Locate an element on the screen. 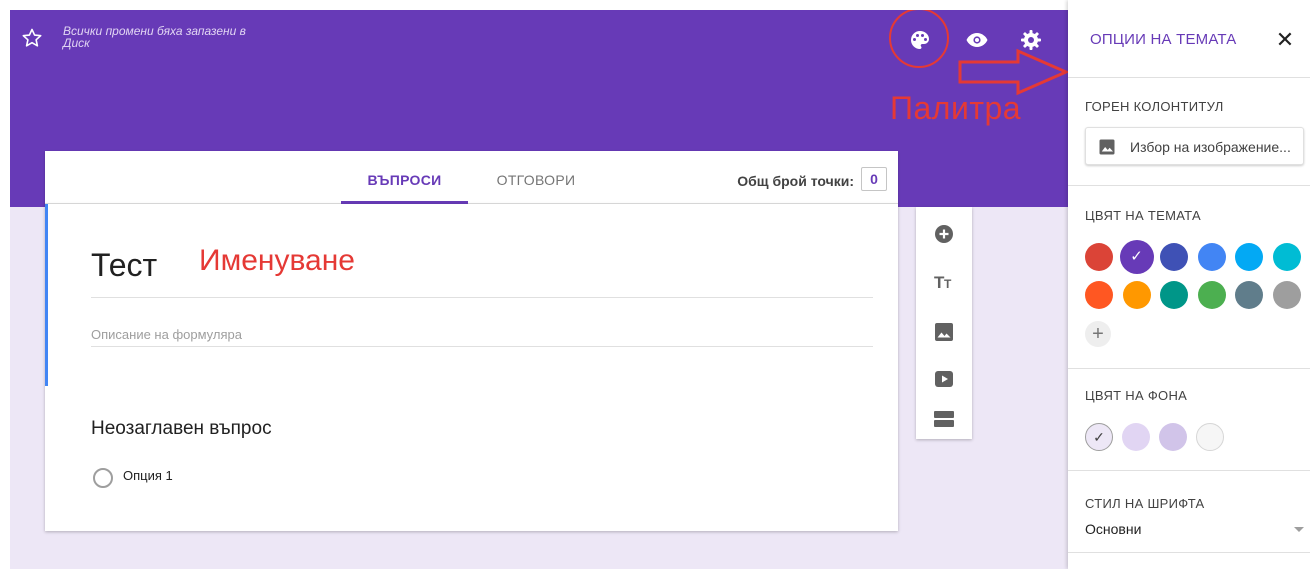  total-points-label: Общ брой точки: is located at coordinates (795, 181).